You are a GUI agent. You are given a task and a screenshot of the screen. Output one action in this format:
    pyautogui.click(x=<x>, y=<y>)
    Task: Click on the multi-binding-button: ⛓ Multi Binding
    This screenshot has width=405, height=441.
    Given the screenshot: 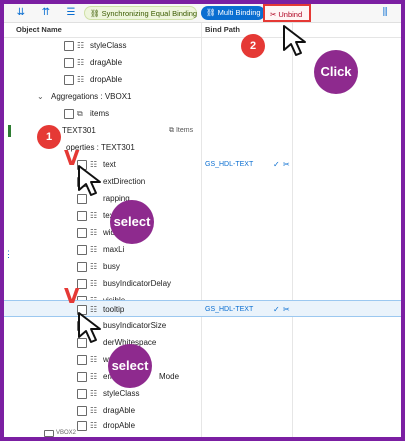 What is the action you would take?
    pyautogui.click(x=233, y=13)
    